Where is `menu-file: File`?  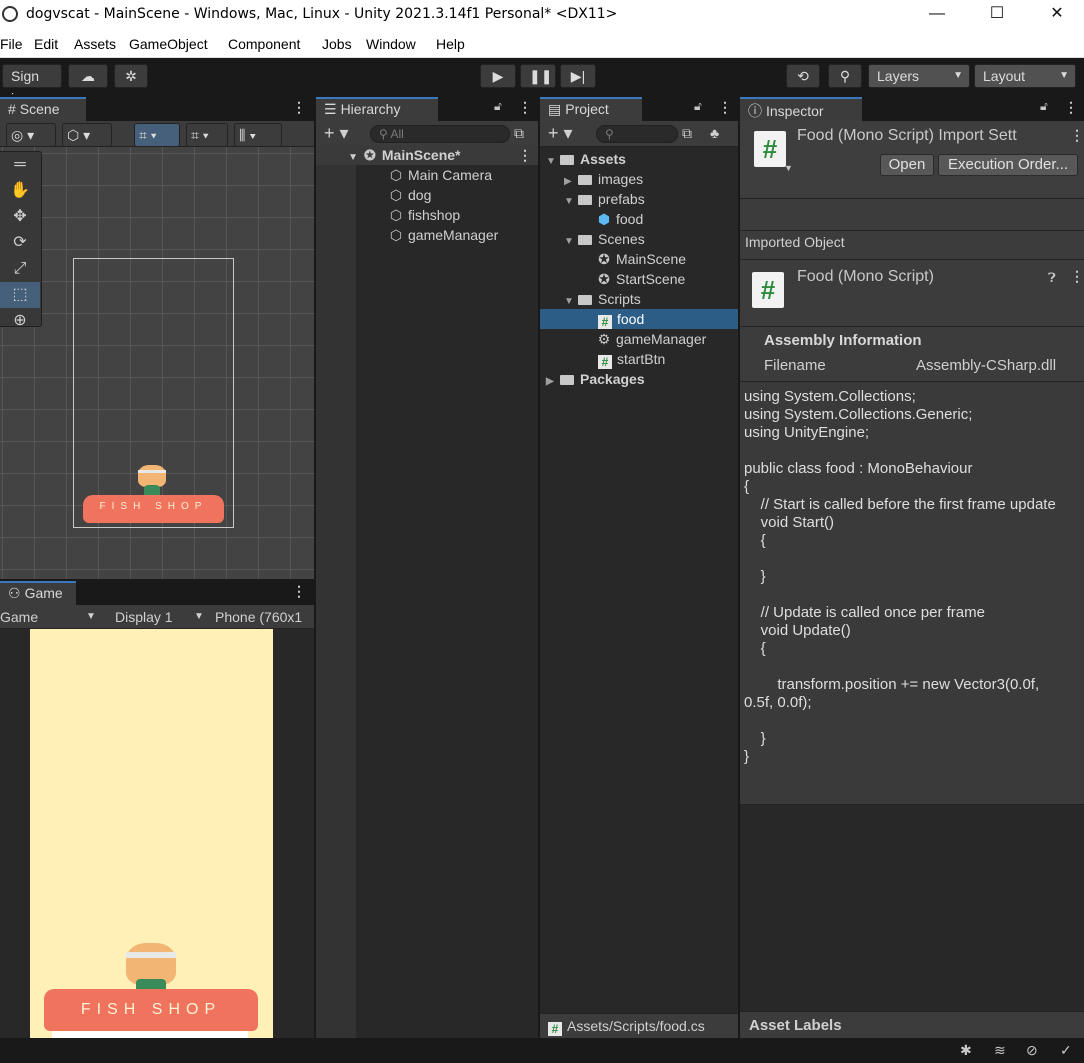 menu-file: File is located at coordinates (11, 44).